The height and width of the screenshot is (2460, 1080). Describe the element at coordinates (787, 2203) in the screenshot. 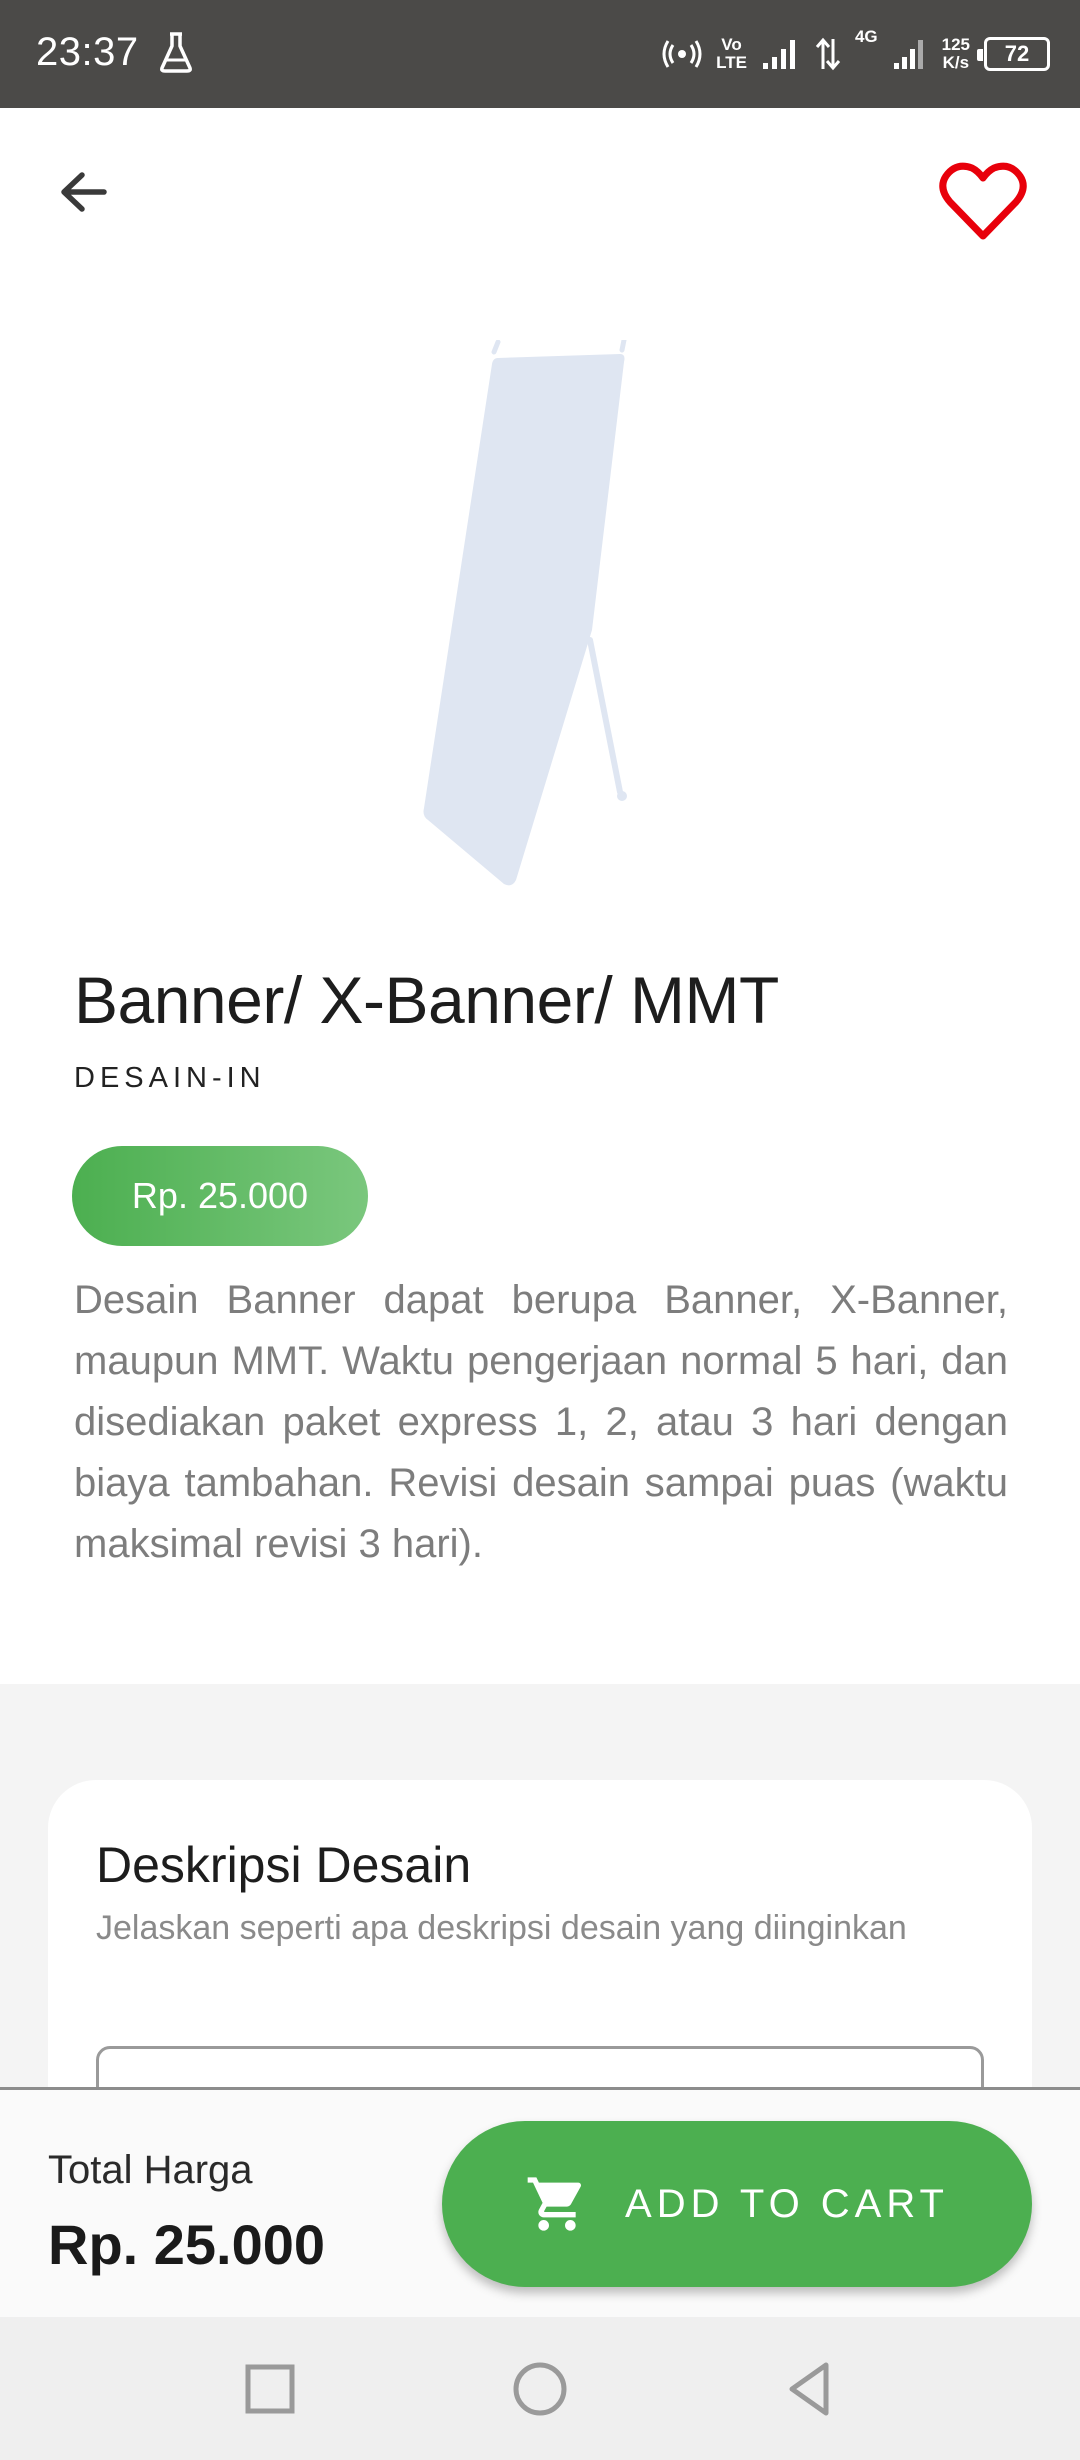

I see `add-to-cart-label: ADD TO CART` at that location.